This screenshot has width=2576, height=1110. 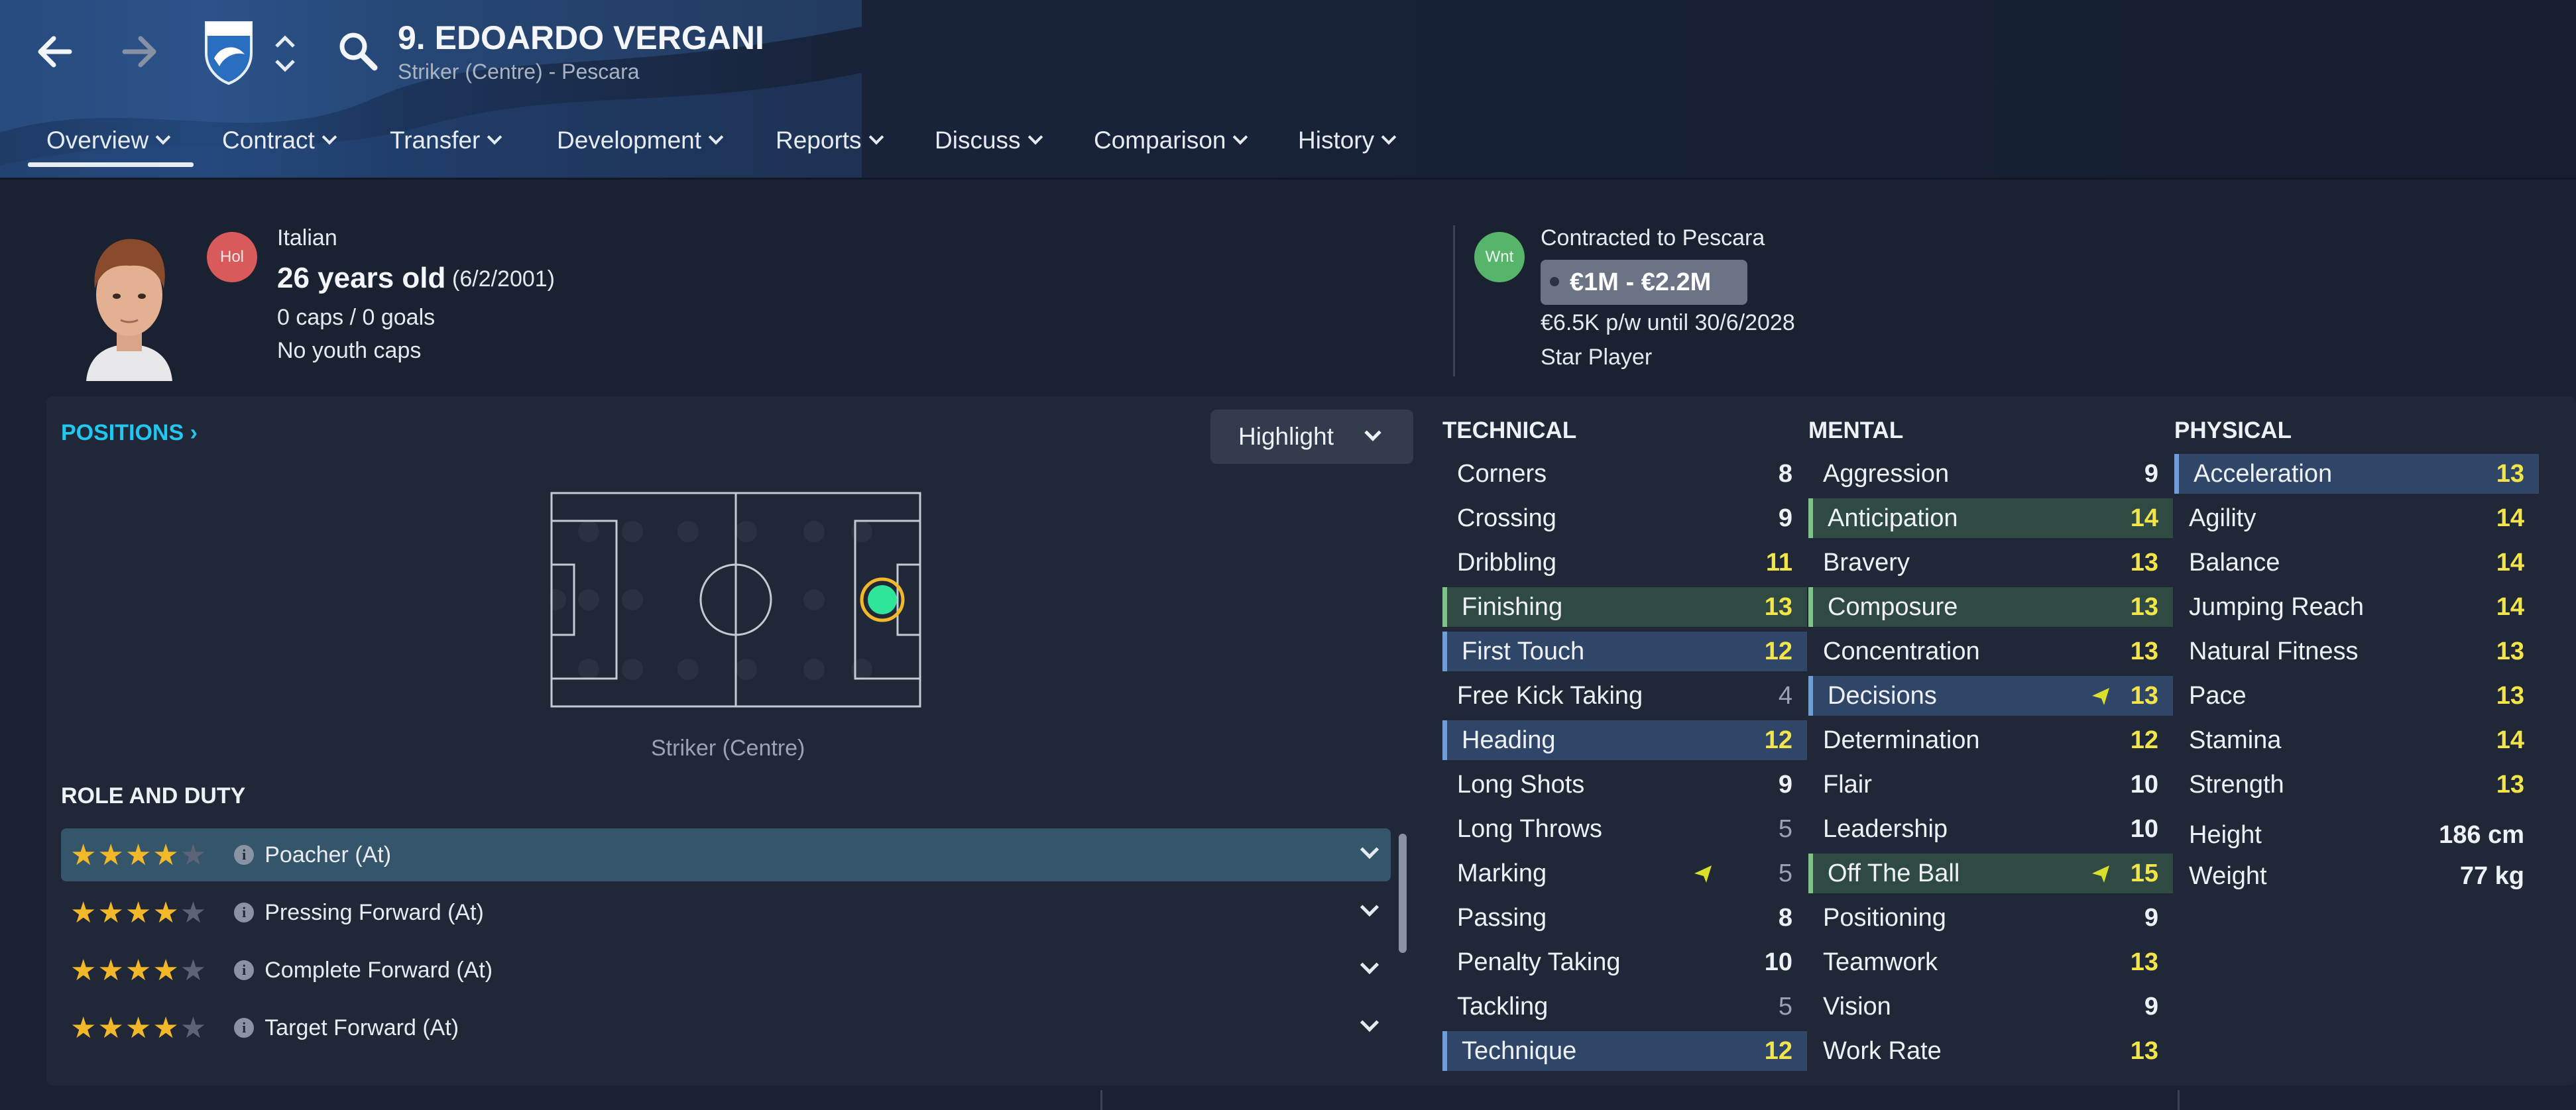 What do you see at coordinates (2357, 474) in the screenshot?
I see `attr-acceleration: Acceleration 13` at bounding box center [2357, 474].